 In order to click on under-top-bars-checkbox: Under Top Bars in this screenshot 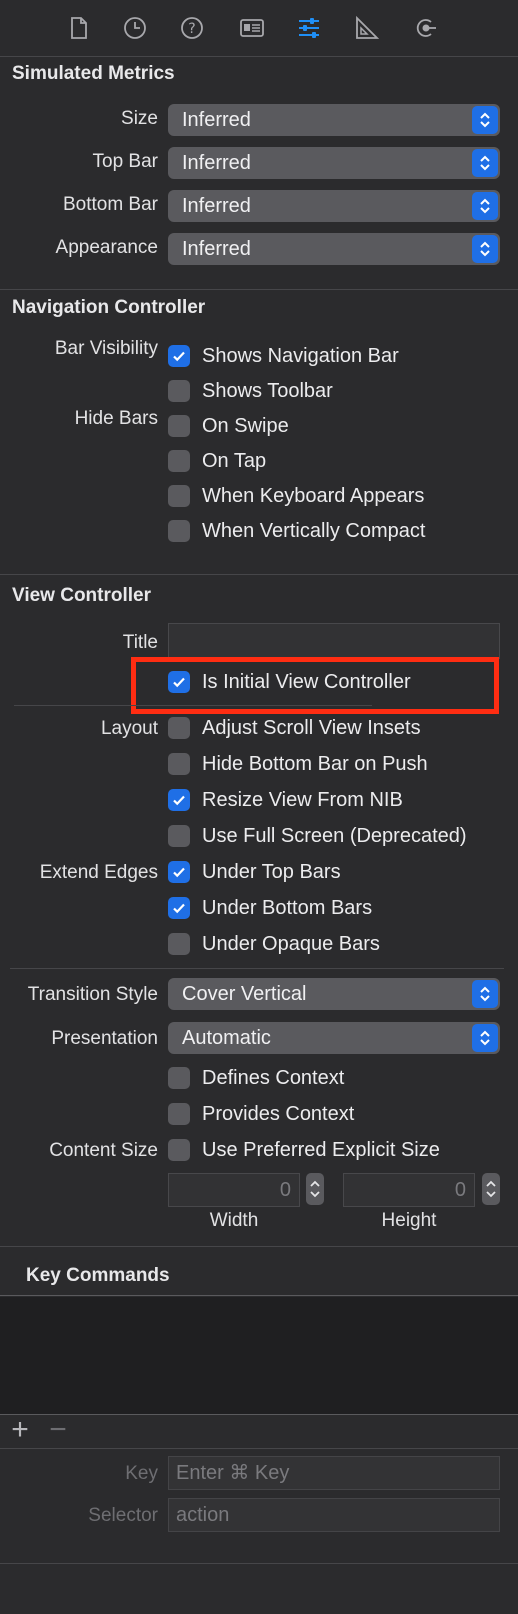, I will do `click(254, 872)`.